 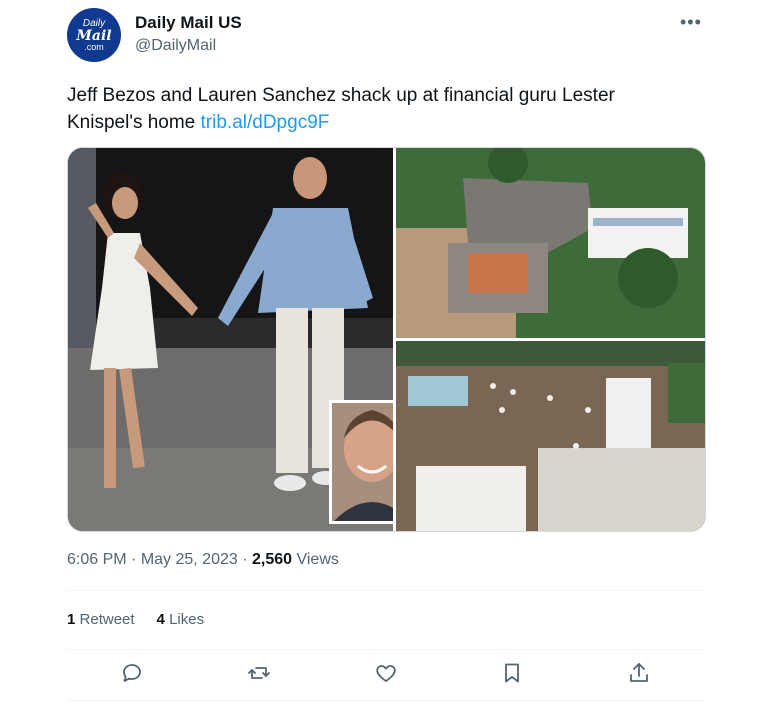 I want to click on tweet-link: trib.al/dDpgc9F, so click(x=265, y=122).